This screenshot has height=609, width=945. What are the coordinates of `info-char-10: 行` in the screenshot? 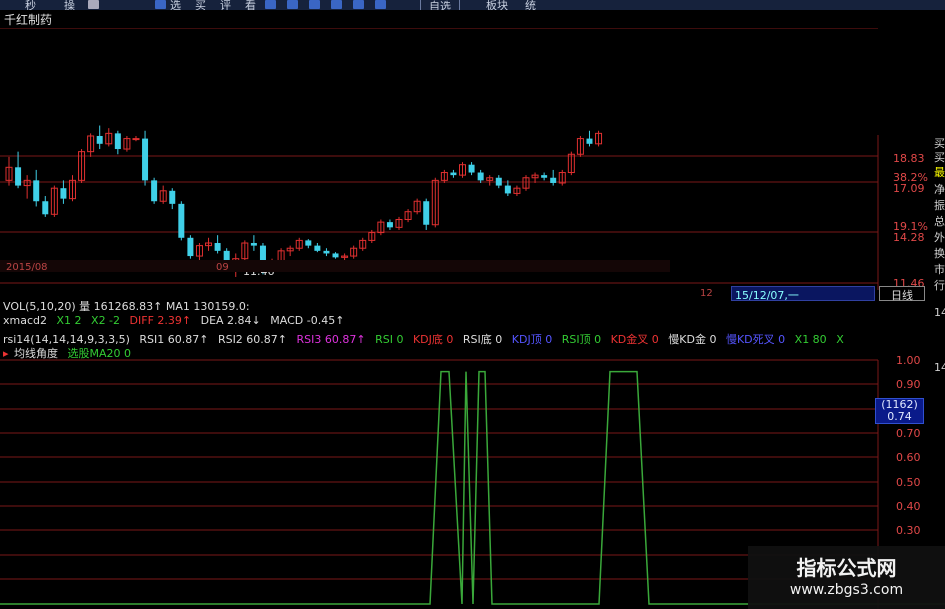 It's located at (939, 285).